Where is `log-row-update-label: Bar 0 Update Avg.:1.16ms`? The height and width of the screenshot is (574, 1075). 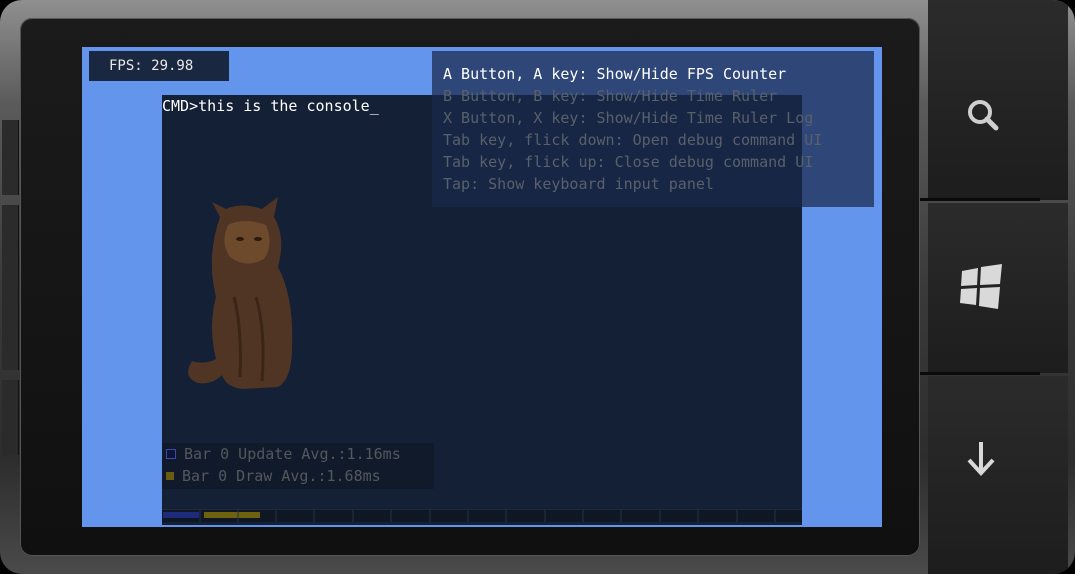 log-row-update-label: Bar 0 Update Avg.:1.16ms is located at coordinates (292, 454).